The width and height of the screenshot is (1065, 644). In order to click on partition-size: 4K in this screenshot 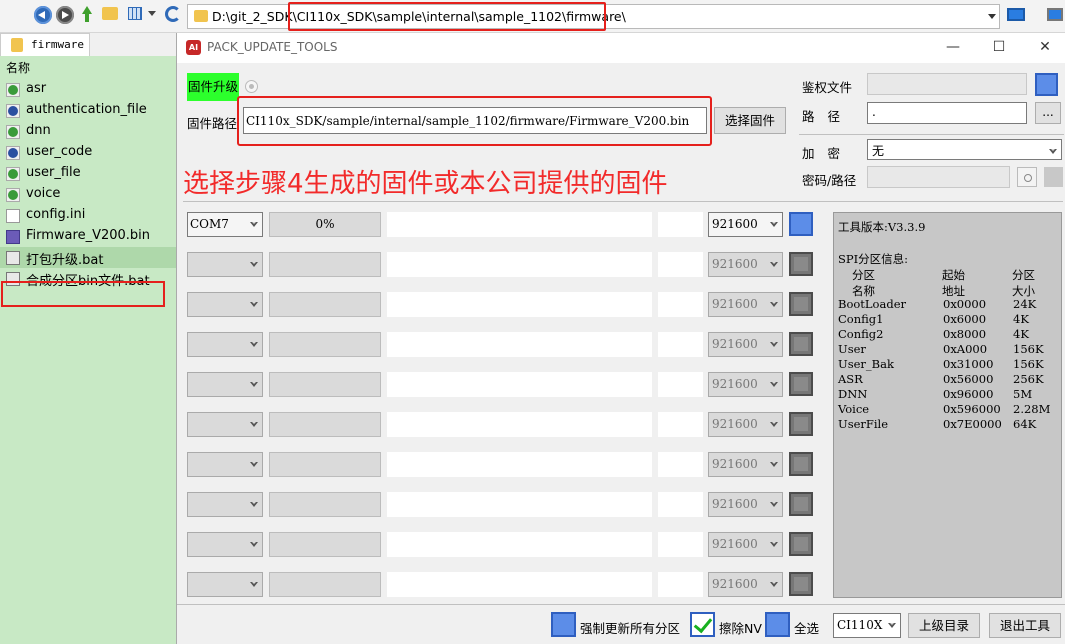, I will do `click(1021, 319)`.